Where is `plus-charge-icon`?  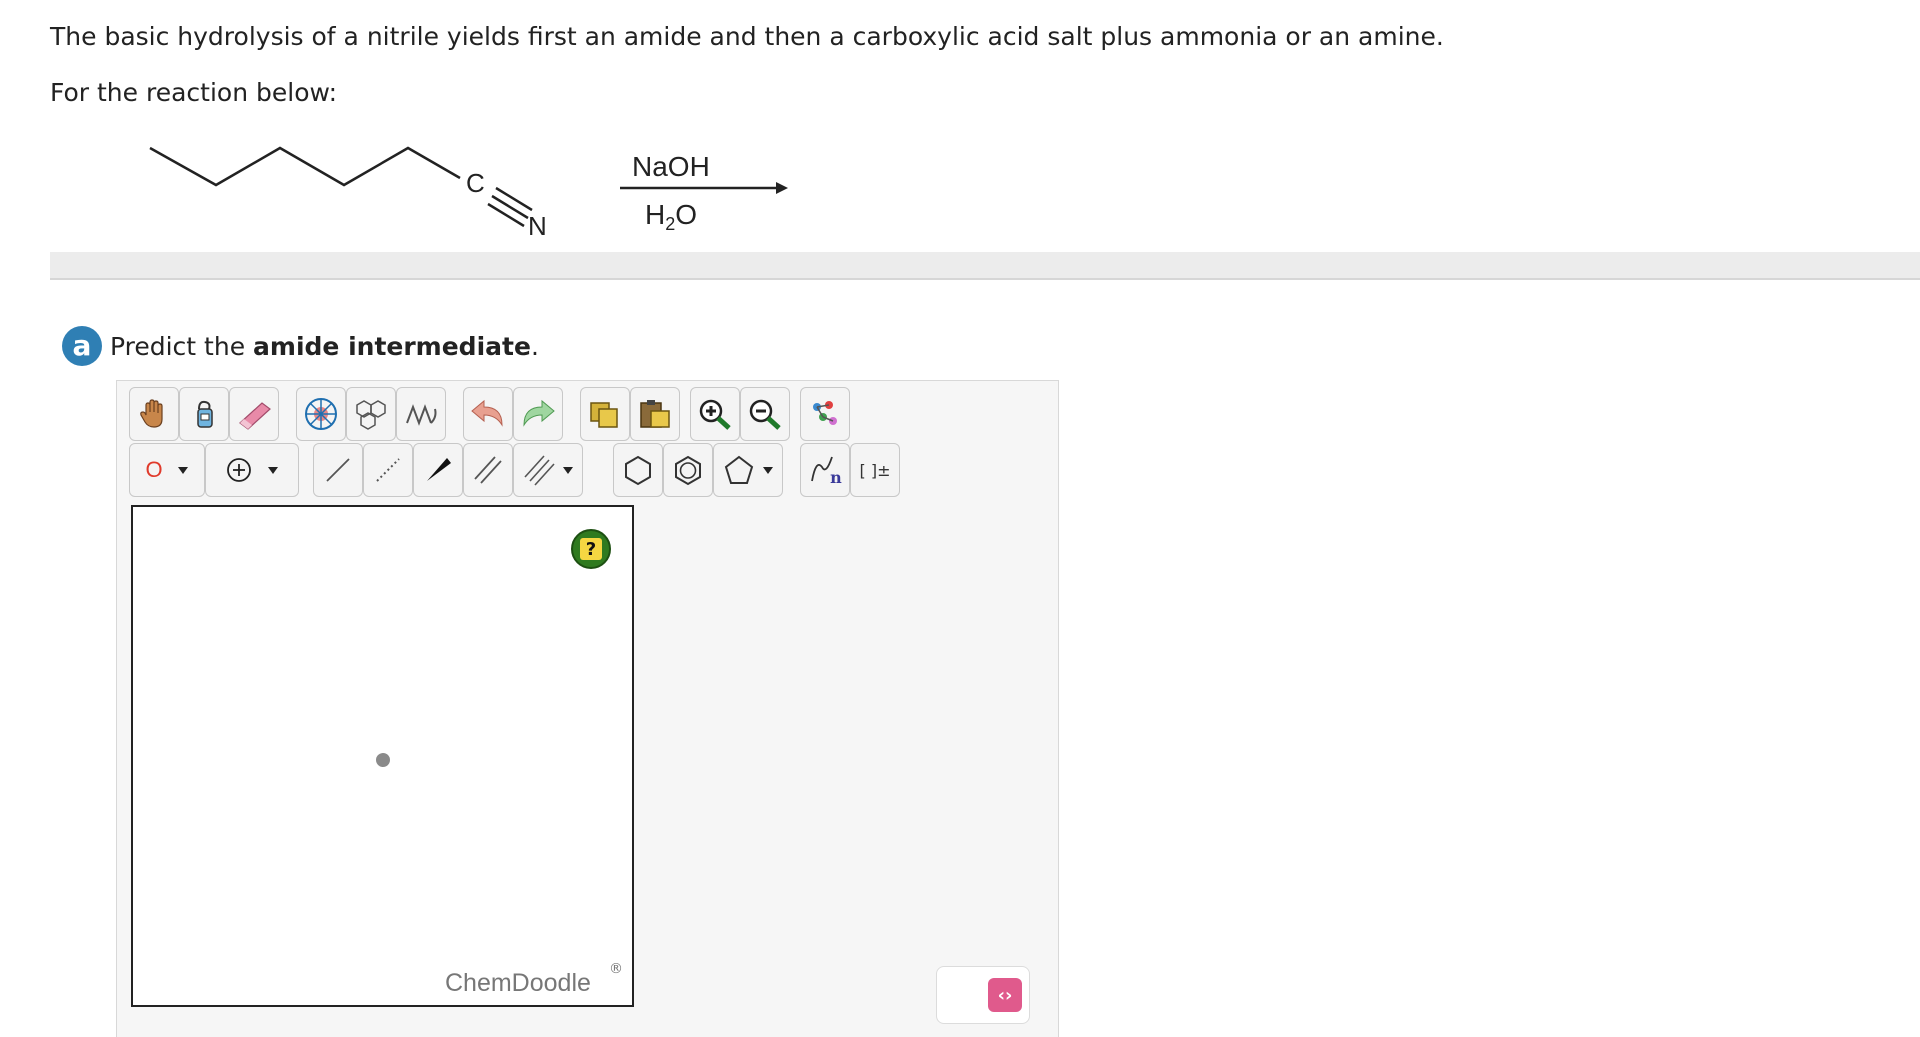 plus-charge-icon is located at coordinates (239, 470).